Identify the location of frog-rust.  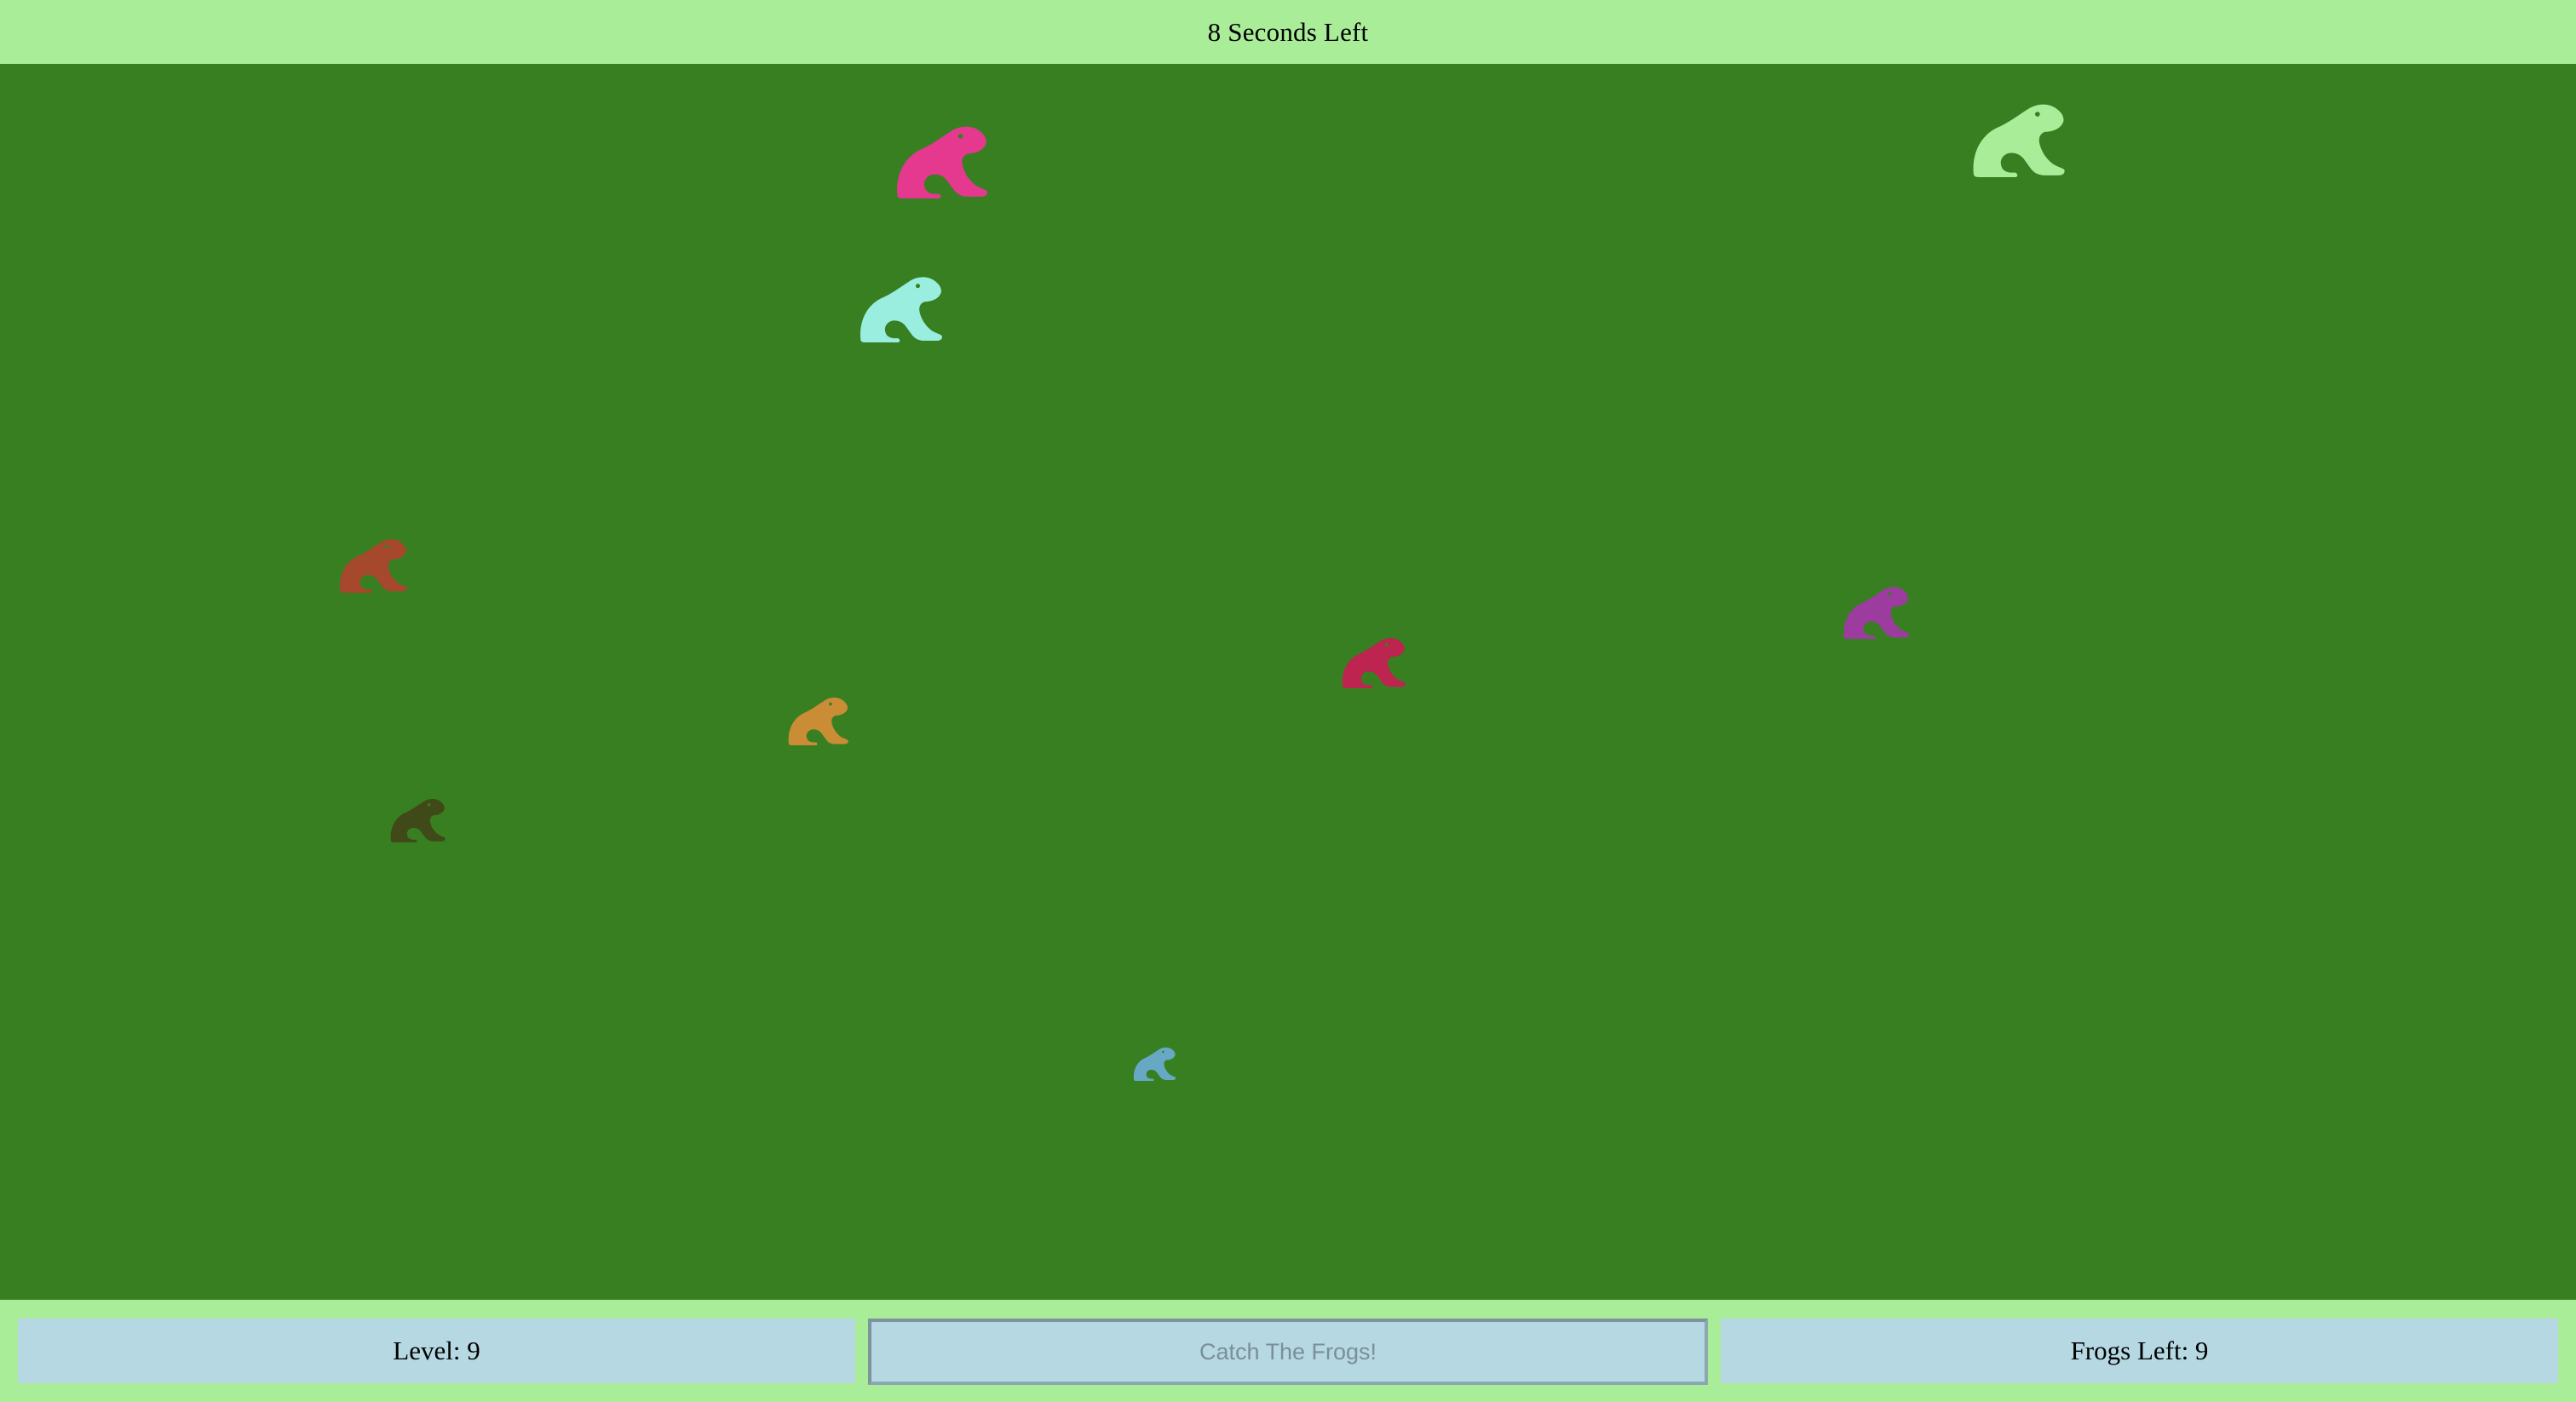
(372, 565).